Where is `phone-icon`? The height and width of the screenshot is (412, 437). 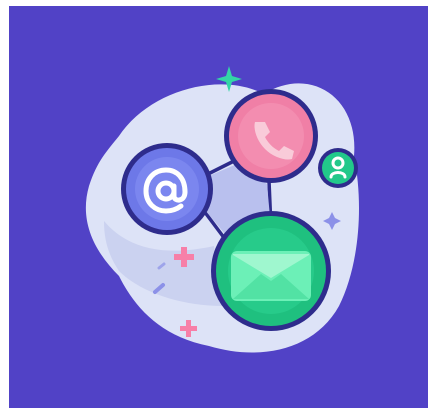 phone-icon is located at coordinates (271, 136).